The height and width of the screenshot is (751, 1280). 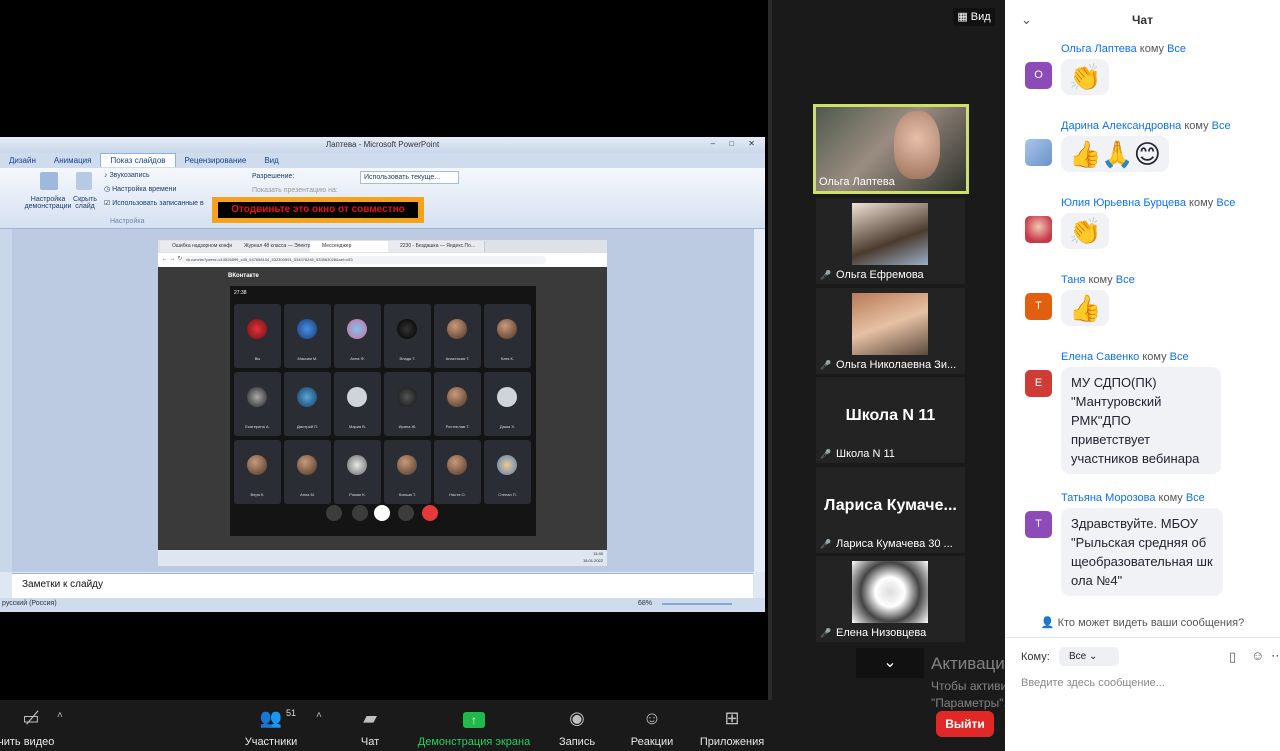 I want to click on chat-sender: Татьяна Морозова, so click(x=1108, y=498).